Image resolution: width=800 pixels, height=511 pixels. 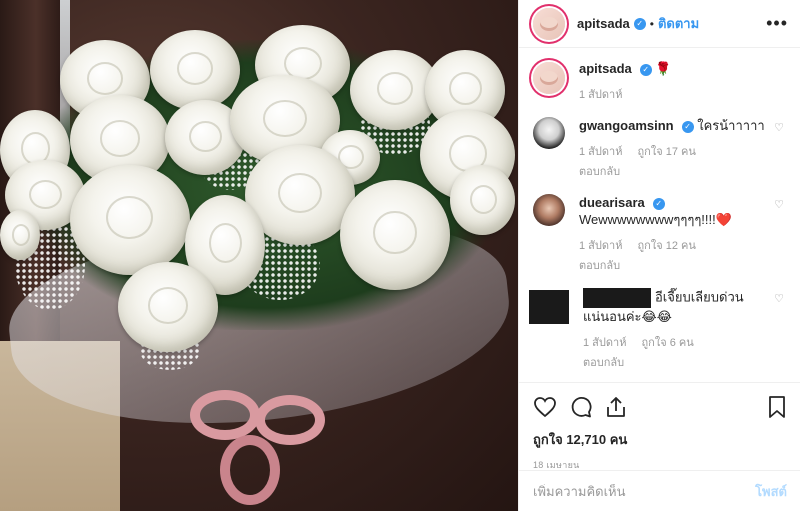 I want to click on add-comment-bar: โพสต์, so click(x=659, y=490).